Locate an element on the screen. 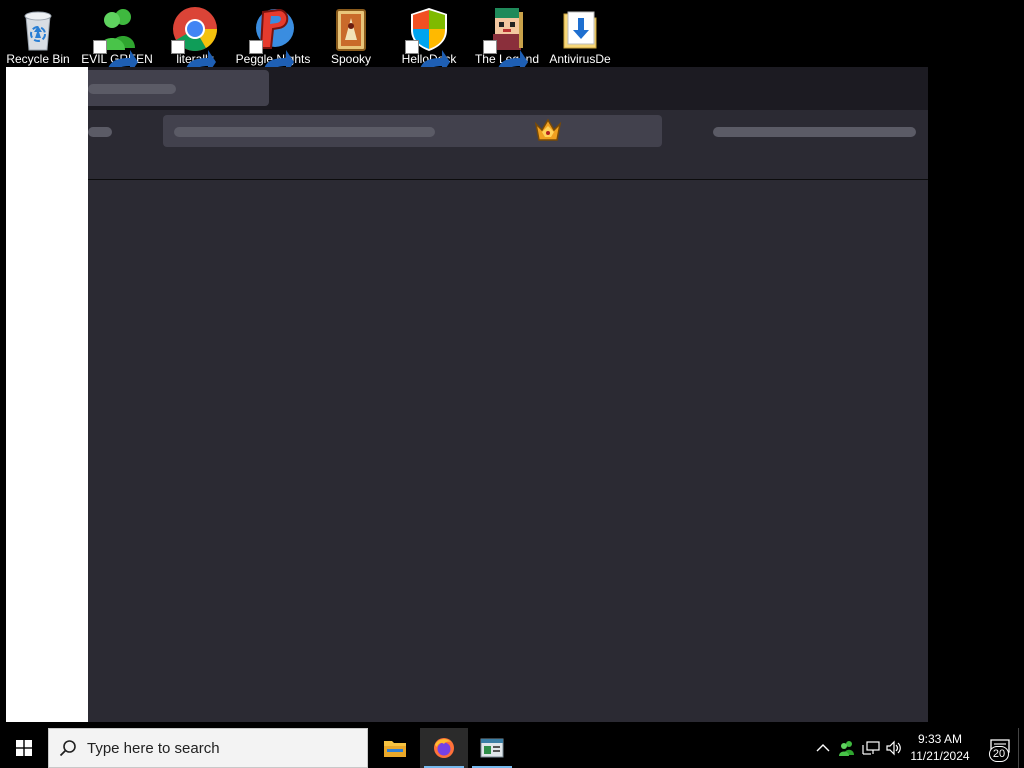  address-bar is located at coordinates (412, 131).